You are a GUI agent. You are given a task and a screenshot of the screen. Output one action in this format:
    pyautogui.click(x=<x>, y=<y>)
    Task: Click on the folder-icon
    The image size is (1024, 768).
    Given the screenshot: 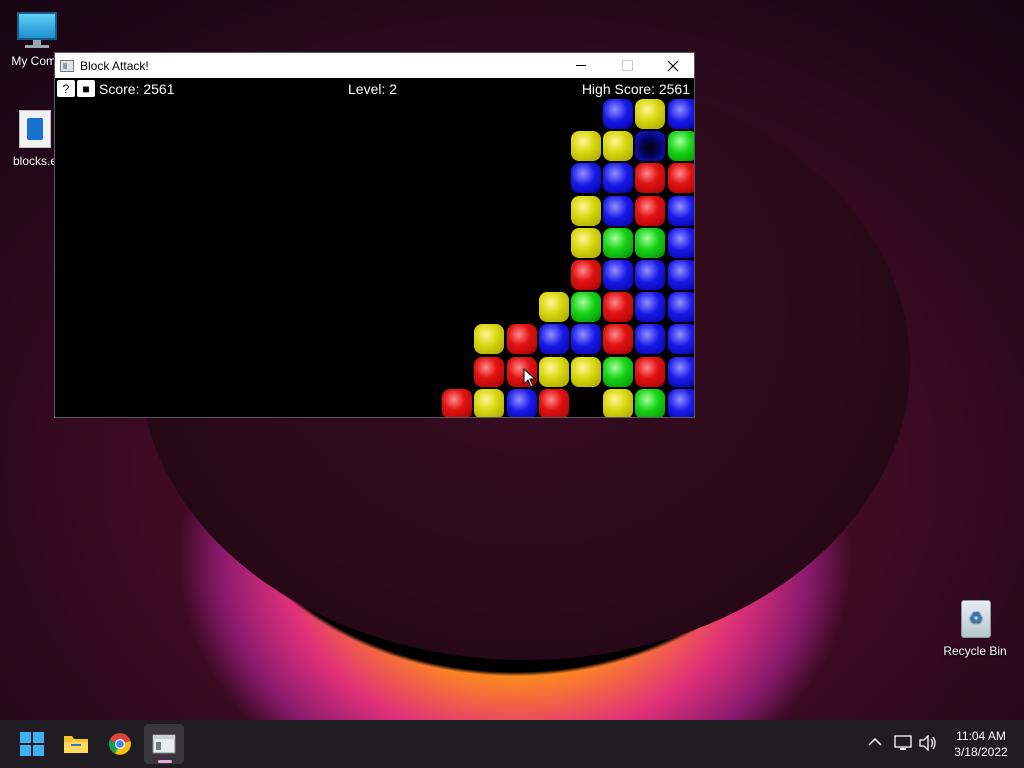 What is the action you would take?
    pyautogui.click(x=76, y=744)
    